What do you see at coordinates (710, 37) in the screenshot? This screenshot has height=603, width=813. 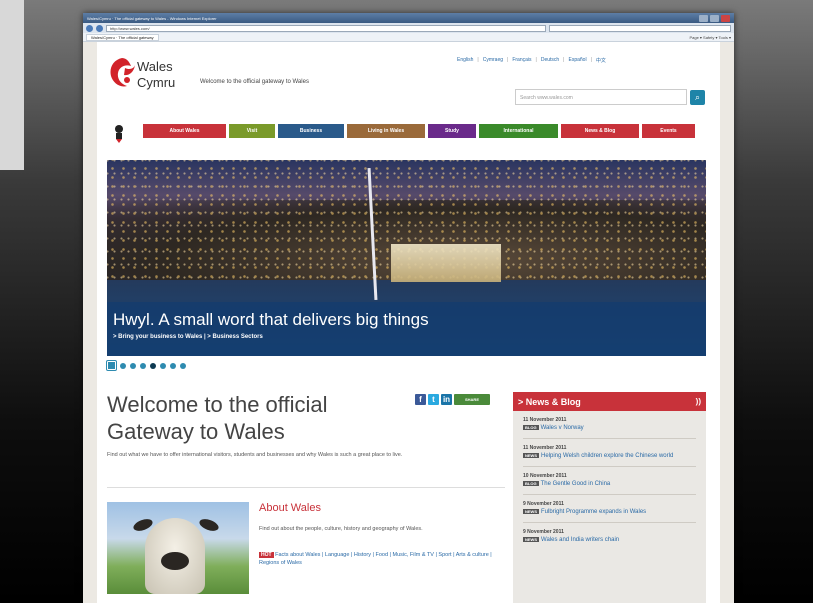 I see `command-bar: Page ▾ Safety ▾ Tools ▾` at bounding box center [710, 37].